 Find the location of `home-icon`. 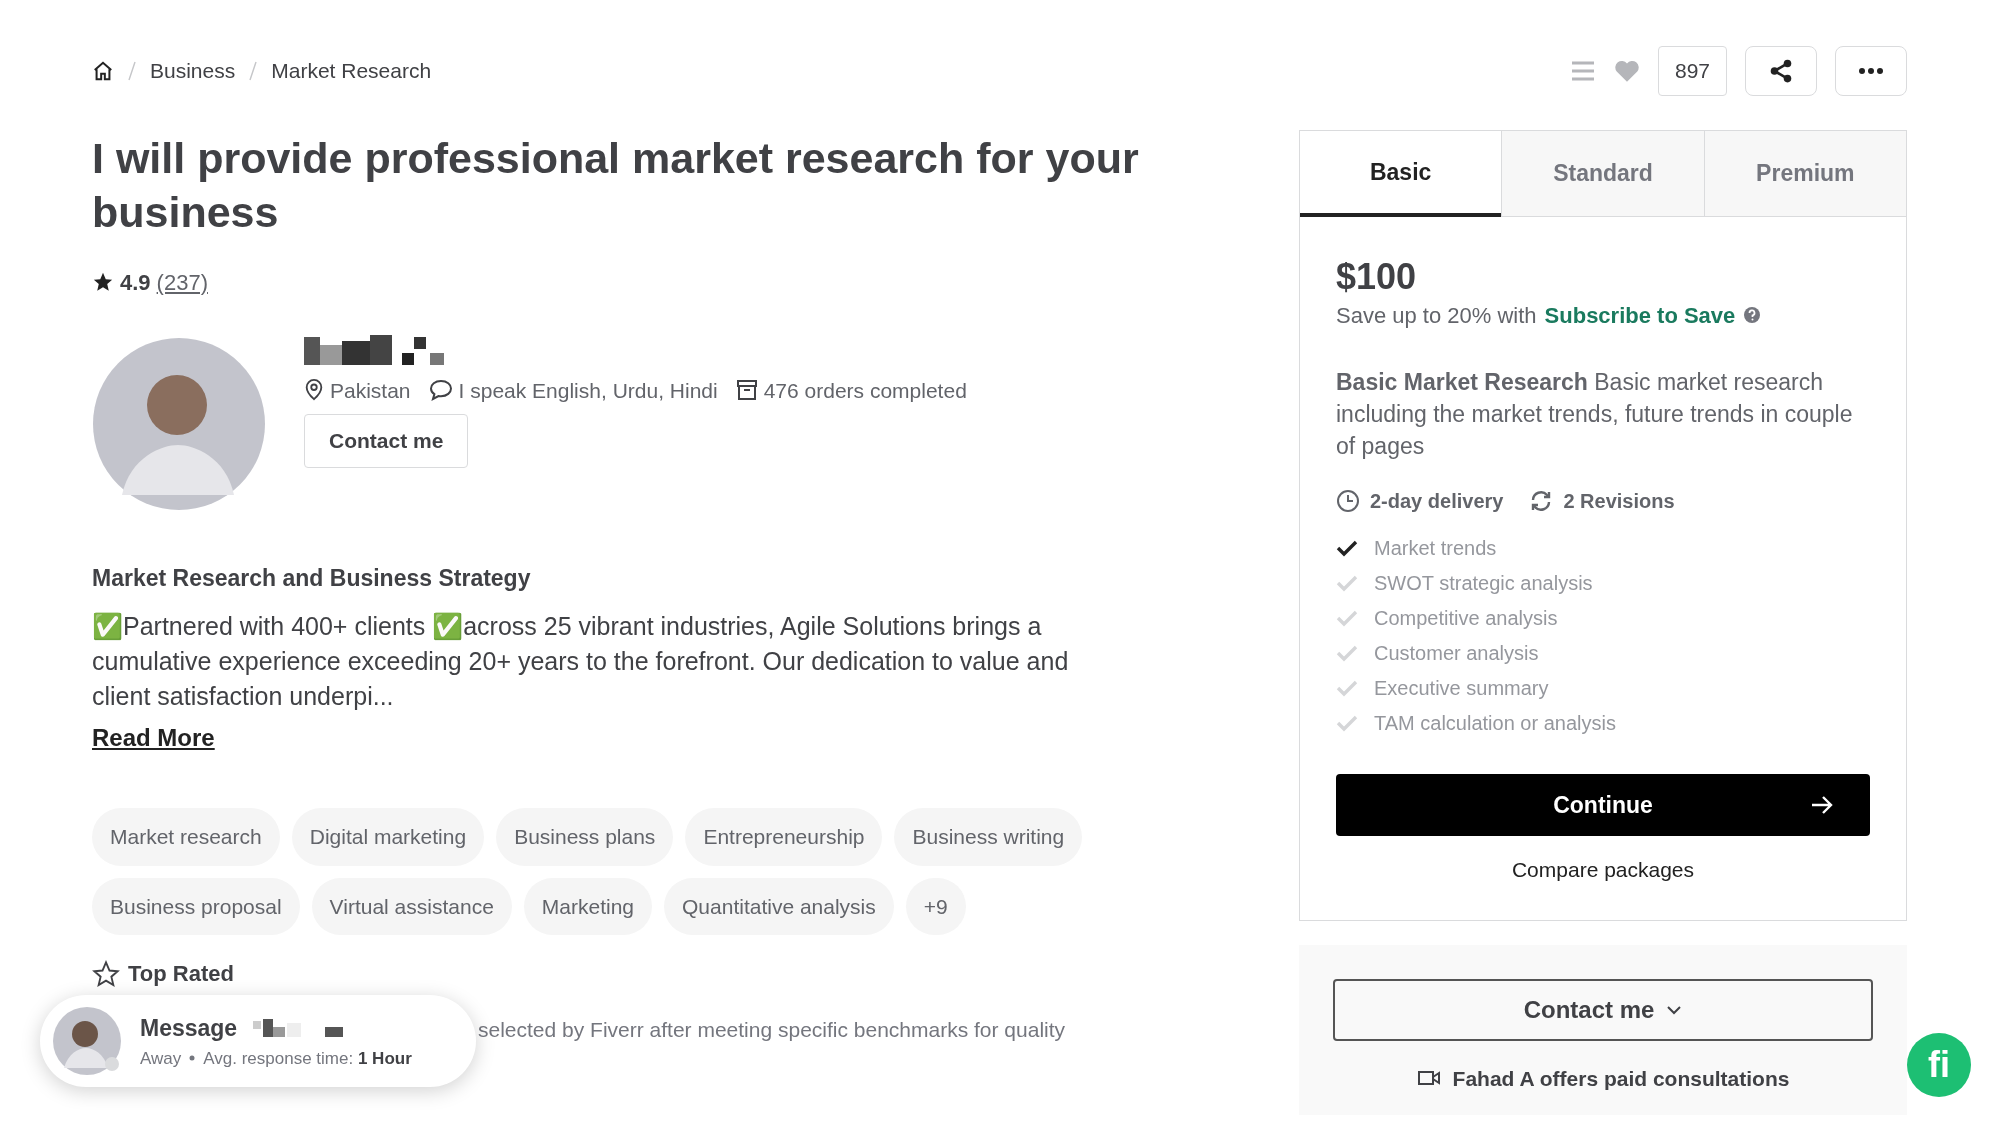

home-icon is located at coordinates (103, 71).